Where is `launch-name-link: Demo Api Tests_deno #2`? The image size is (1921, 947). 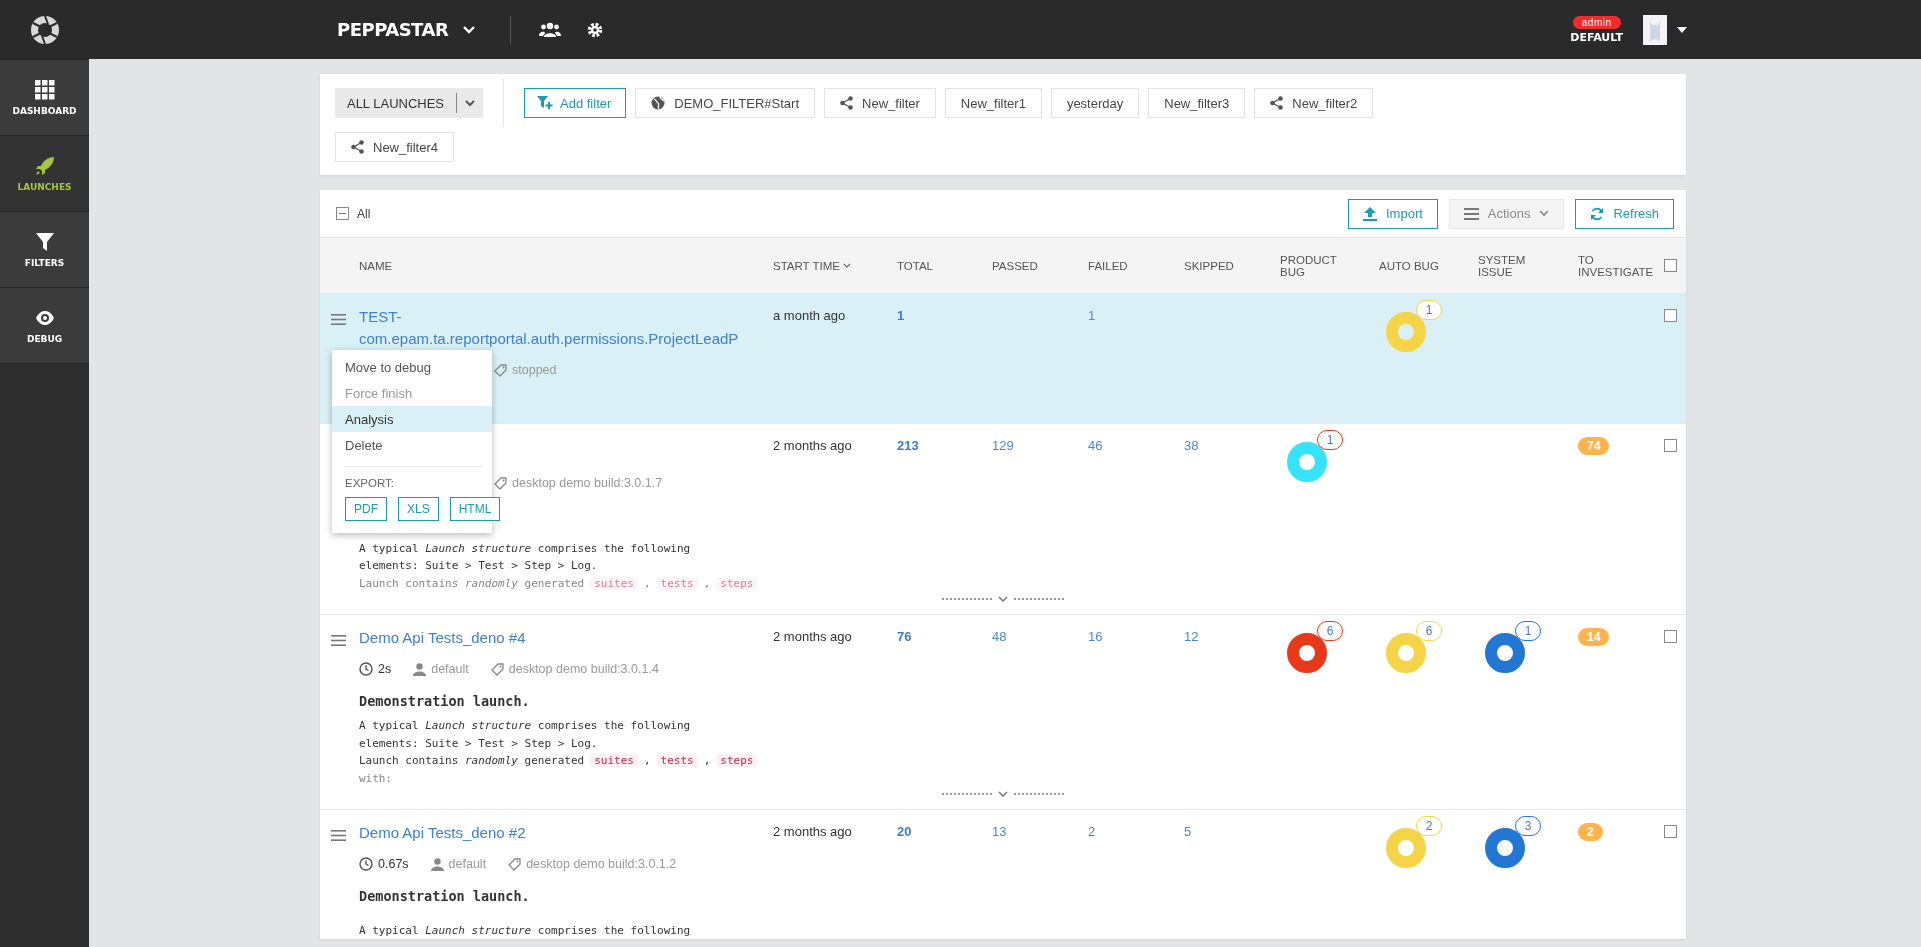 launch-name-link: Demo Api Tests_deno #2 is located at coordinates (442, 833).